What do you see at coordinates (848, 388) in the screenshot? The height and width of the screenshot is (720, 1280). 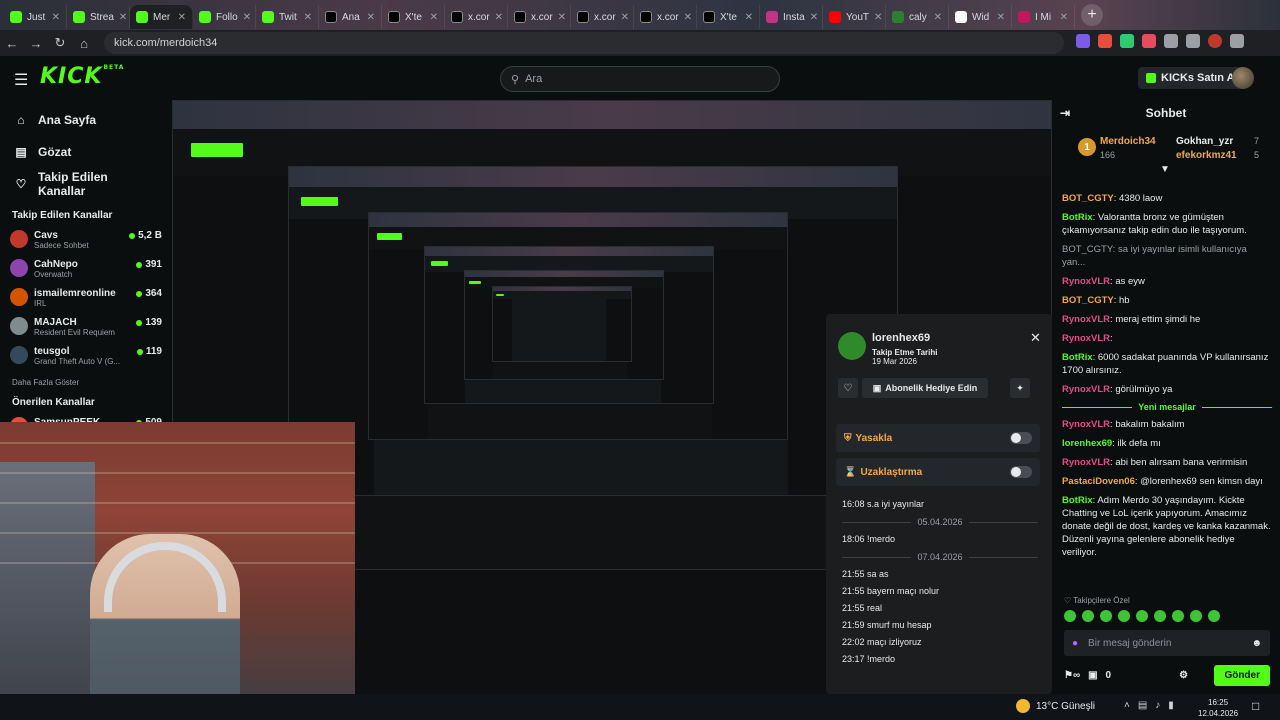 I see `follow-button: ♡` at bounding box center [848, 388].